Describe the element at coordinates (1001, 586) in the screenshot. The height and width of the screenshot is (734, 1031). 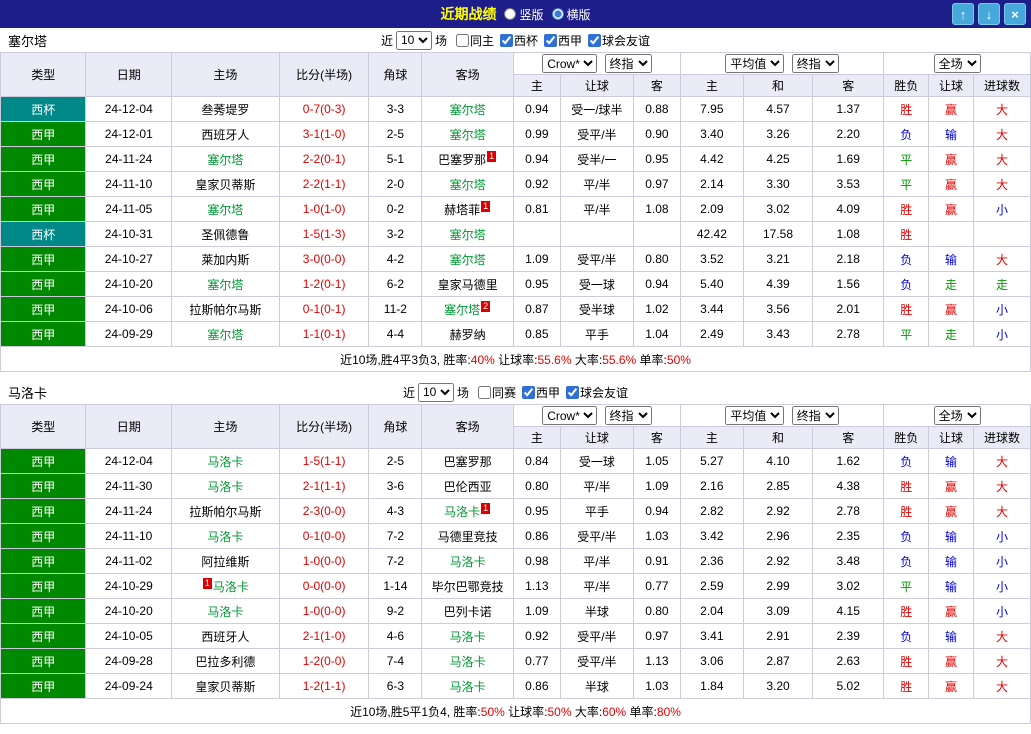
I see `goals-result-cell: 小` at that location.